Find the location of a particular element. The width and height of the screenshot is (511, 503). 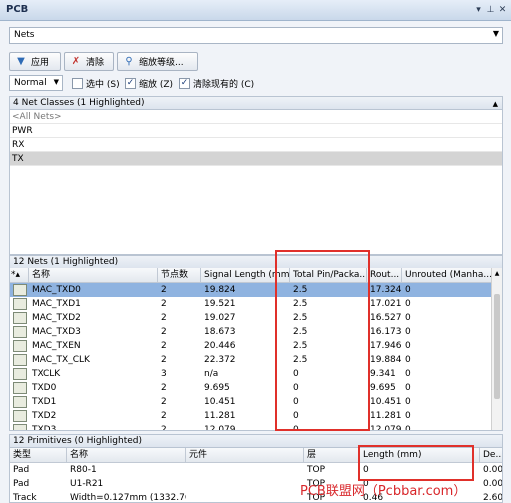

table-cell: 0.000 is located at coordinates (493, 484).